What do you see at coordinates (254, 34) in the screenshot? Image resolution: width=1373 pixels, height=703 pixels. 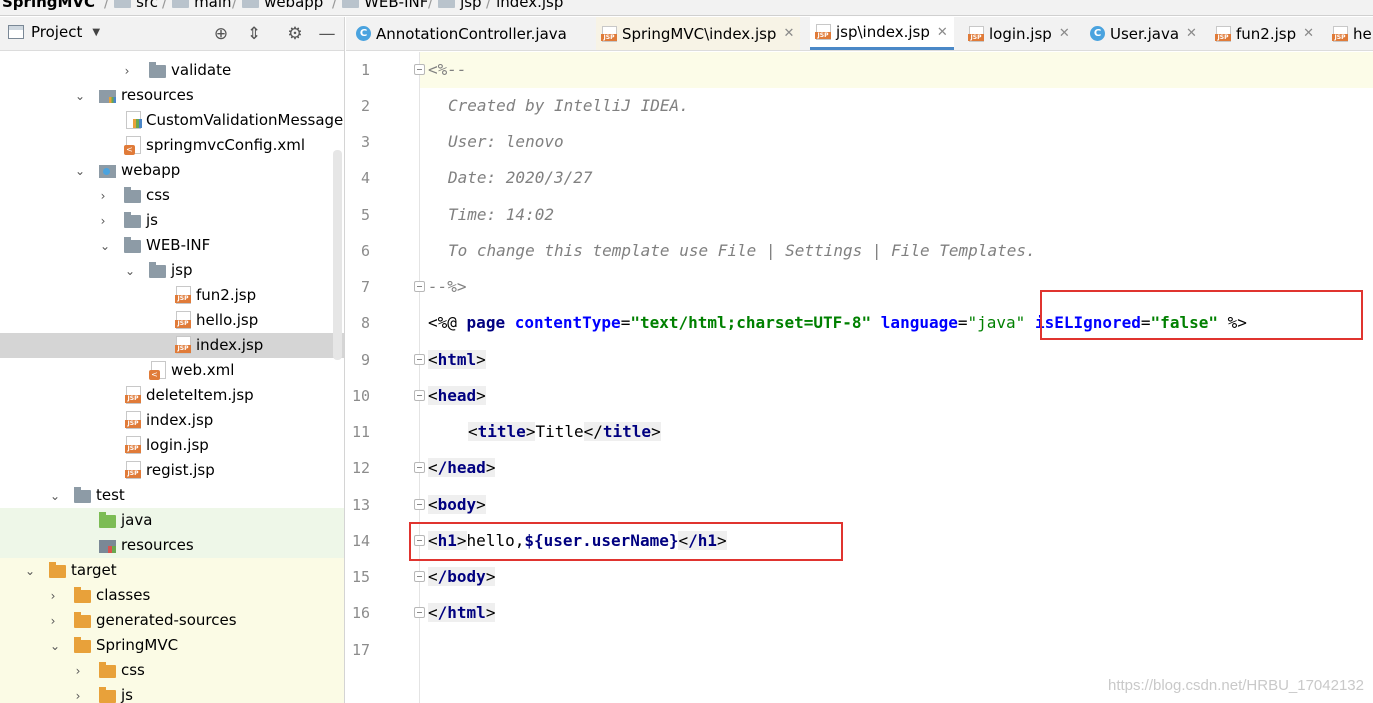 I see `collapse-all-icon: ⇕` at bounding box center [254, 34].